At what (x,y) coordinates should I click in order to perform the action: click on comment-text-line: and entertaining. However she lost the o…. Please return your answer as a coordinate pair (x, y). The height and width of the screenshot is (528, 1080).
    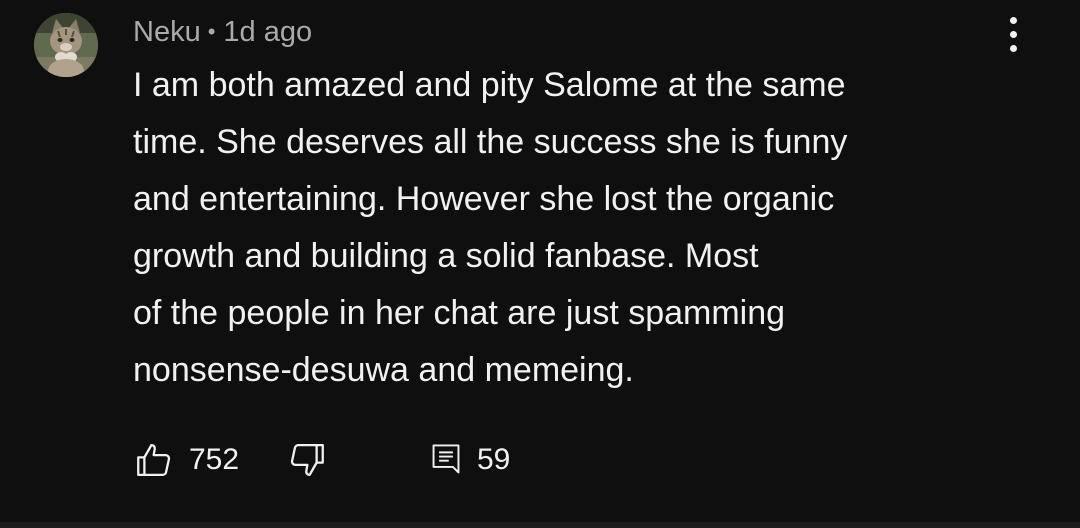
    Looking at the image, I should click on (484, 199).